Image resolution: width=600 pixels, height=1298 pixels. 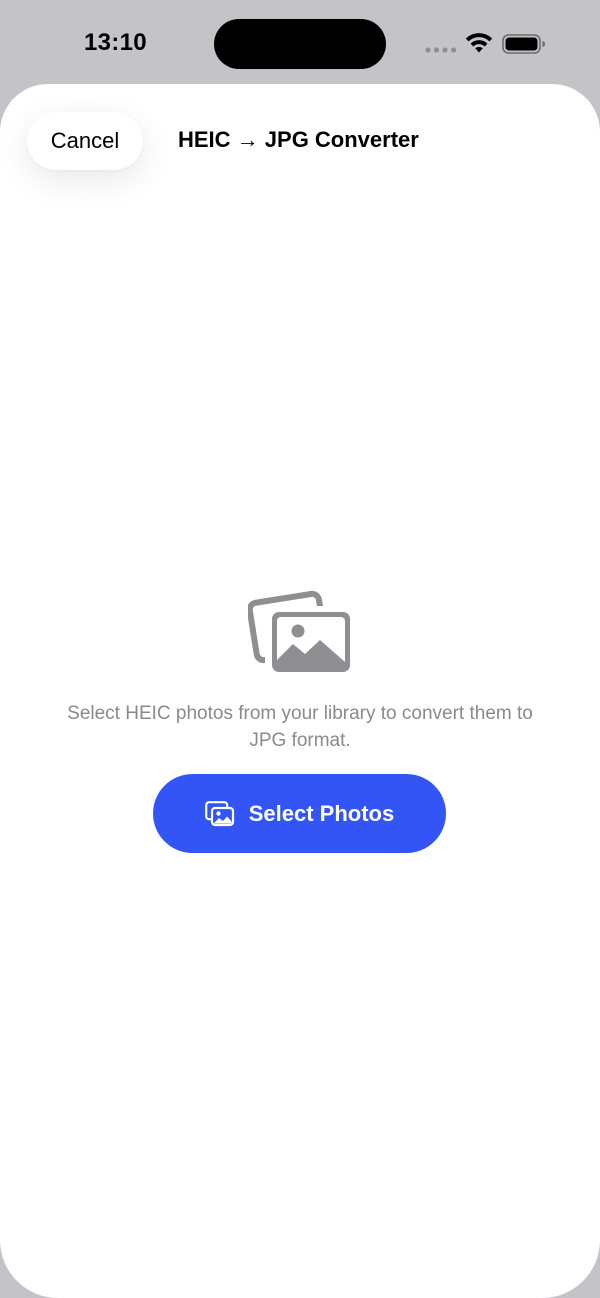 I want to click on select-photos-button: Select Photos, so click(x=299, y=813).